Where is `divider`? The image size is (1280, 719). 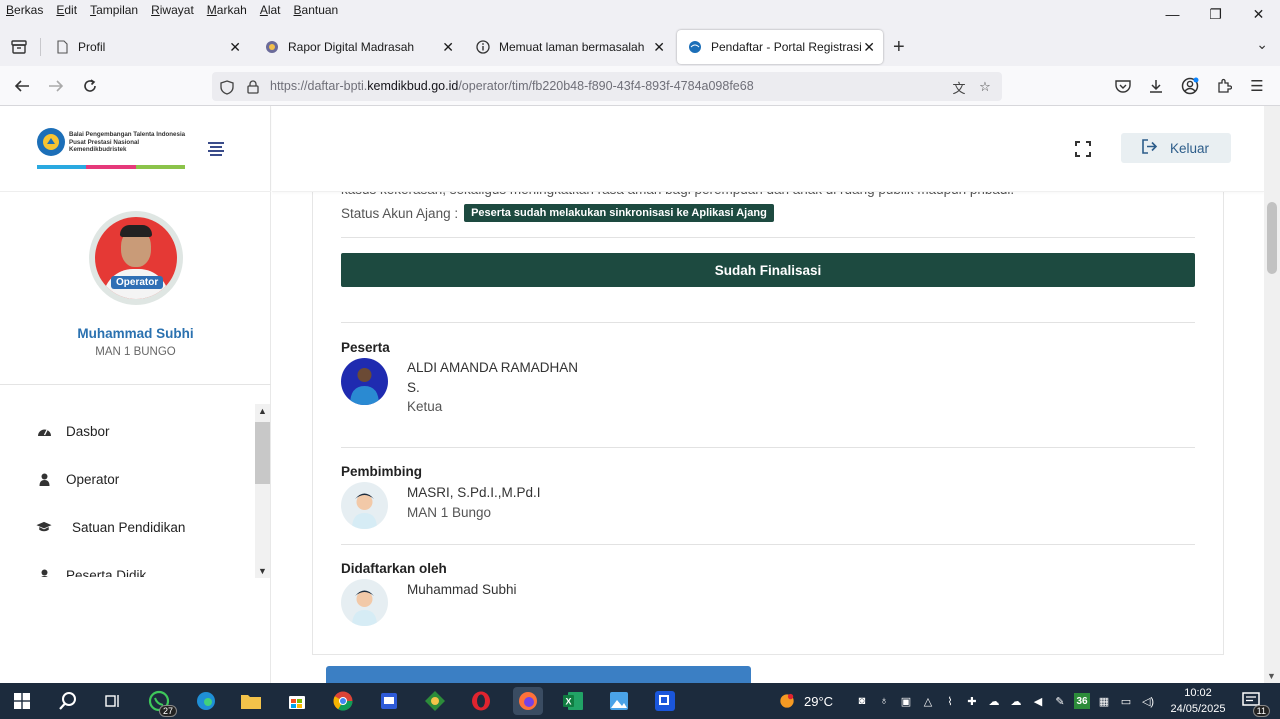 divider is located at coordinates (768, 322).